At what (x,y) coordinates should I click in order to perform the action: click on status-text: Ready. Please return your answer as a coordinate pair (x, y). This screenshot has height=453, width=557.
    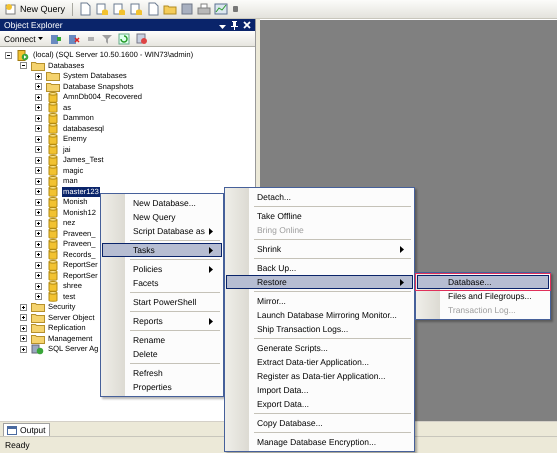
    Looking at the image, I should click on (17, 445).